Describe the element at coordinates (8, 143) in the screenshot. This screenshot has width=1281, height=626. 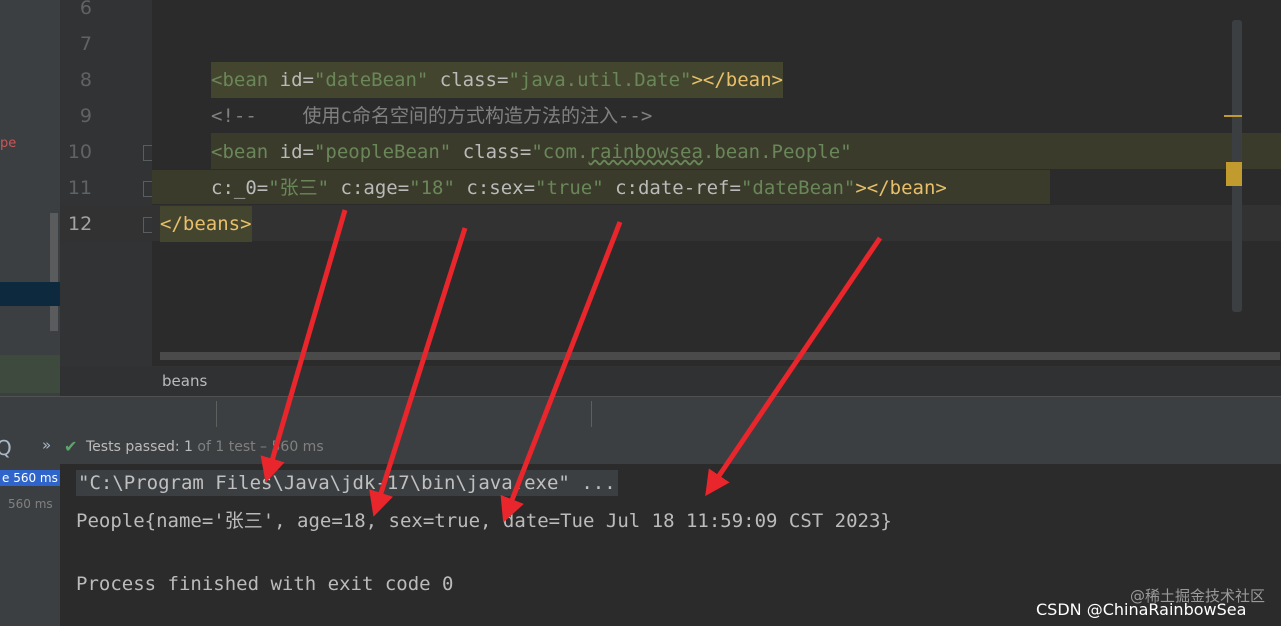
I see `tree-fragment: pe` at that location.